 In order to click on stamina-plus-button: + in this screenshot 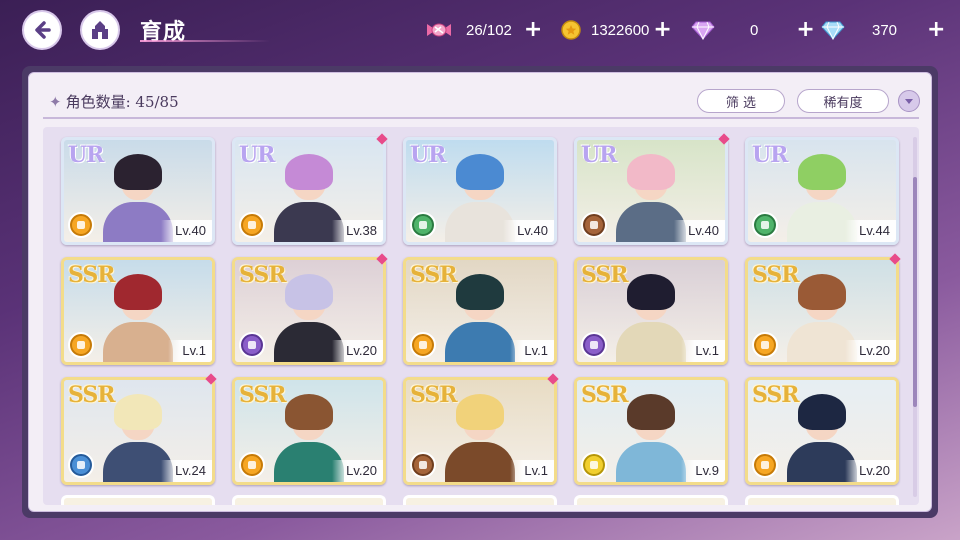, I will do `click(533, 30)`.